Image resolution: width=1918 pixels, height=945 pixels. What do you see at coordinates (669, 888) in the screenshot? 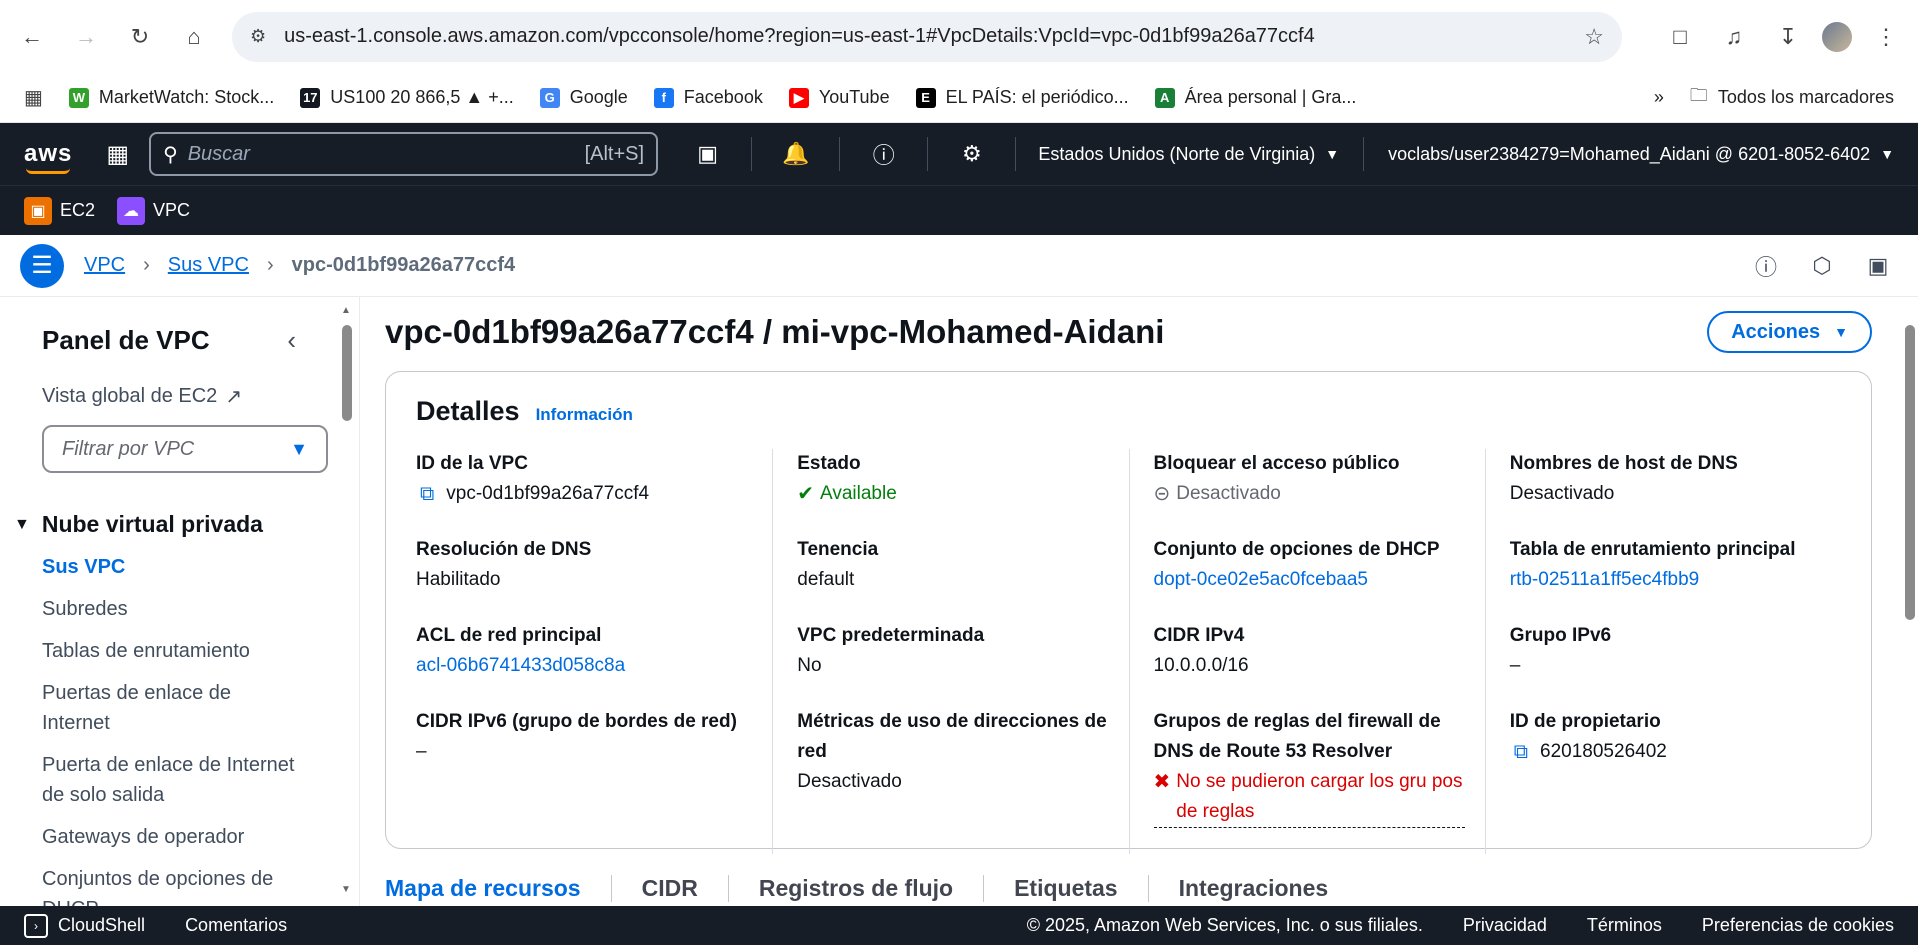
I see `tab-1: CIDR` at bounding box center [669, 888].